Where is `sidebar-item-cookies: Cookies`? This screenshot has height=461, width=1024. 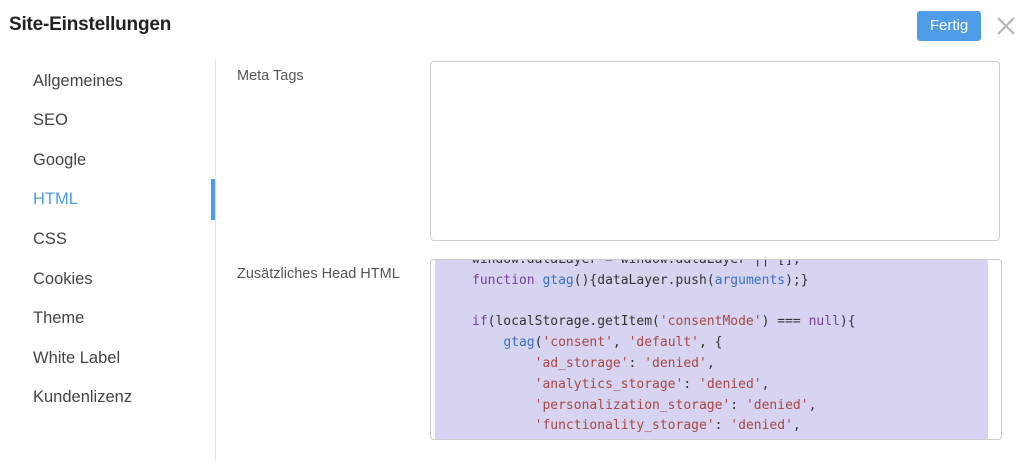 sidebar-item-cookies: Cookies is located at coordinates (118, 279).